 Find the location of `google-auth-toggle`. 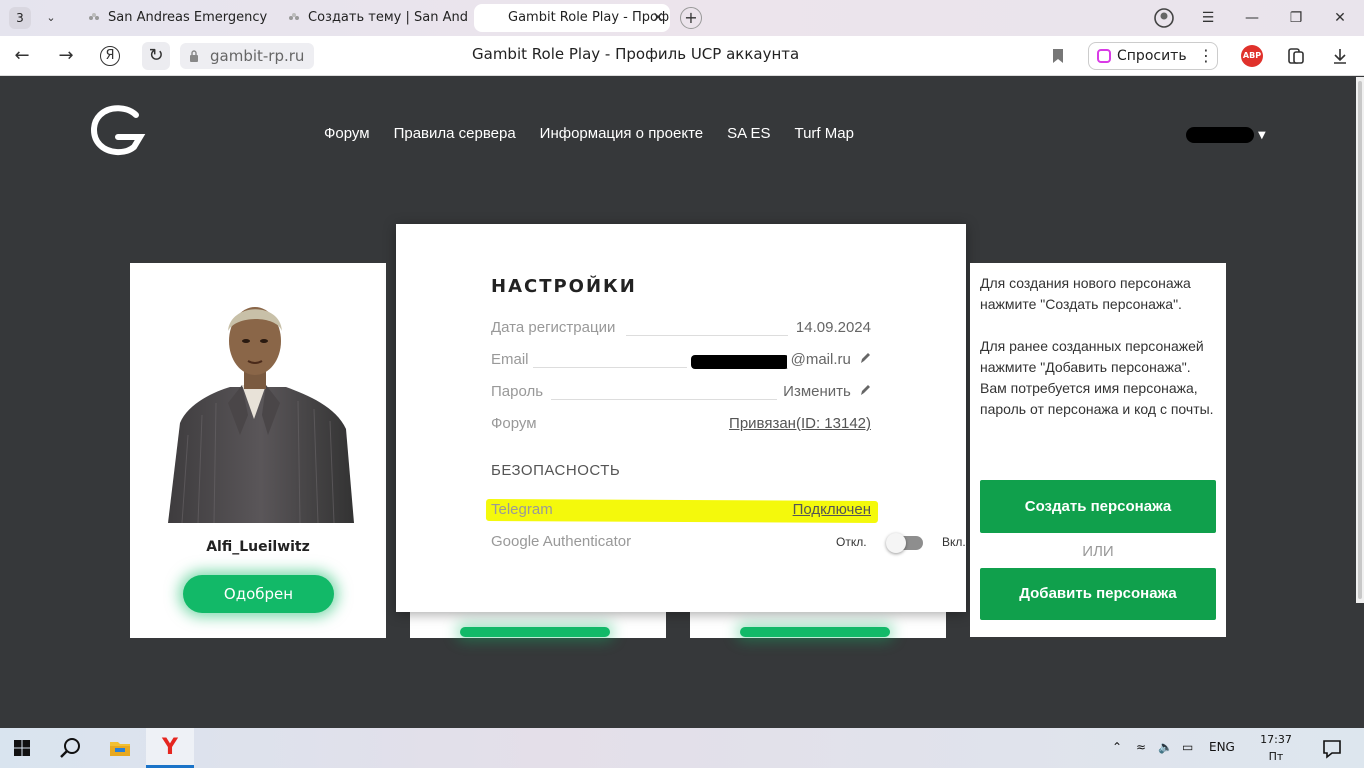

google-auth-toggle is located at coordinates (904, 543).